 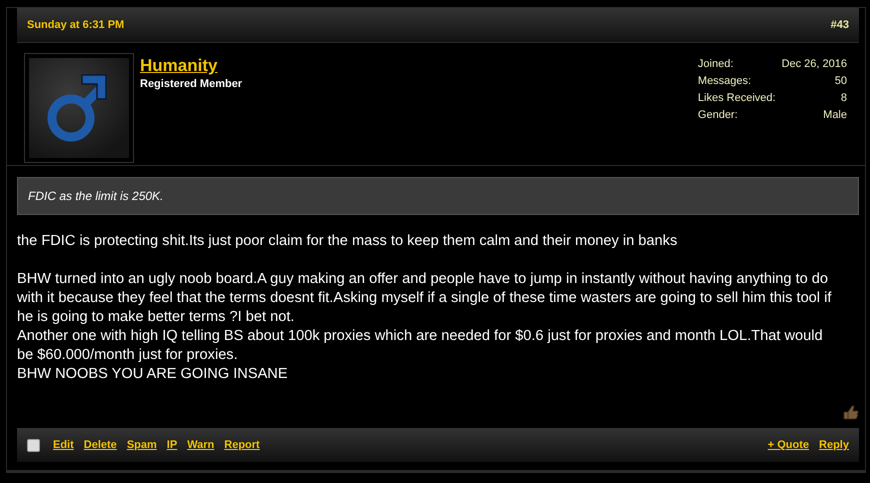 What do you see at coordinates (153, 374) in the screenshot?
I see `post-text: BHW NOOBS YOU ARE GOING INSANE` at bounding box center [153, 374].